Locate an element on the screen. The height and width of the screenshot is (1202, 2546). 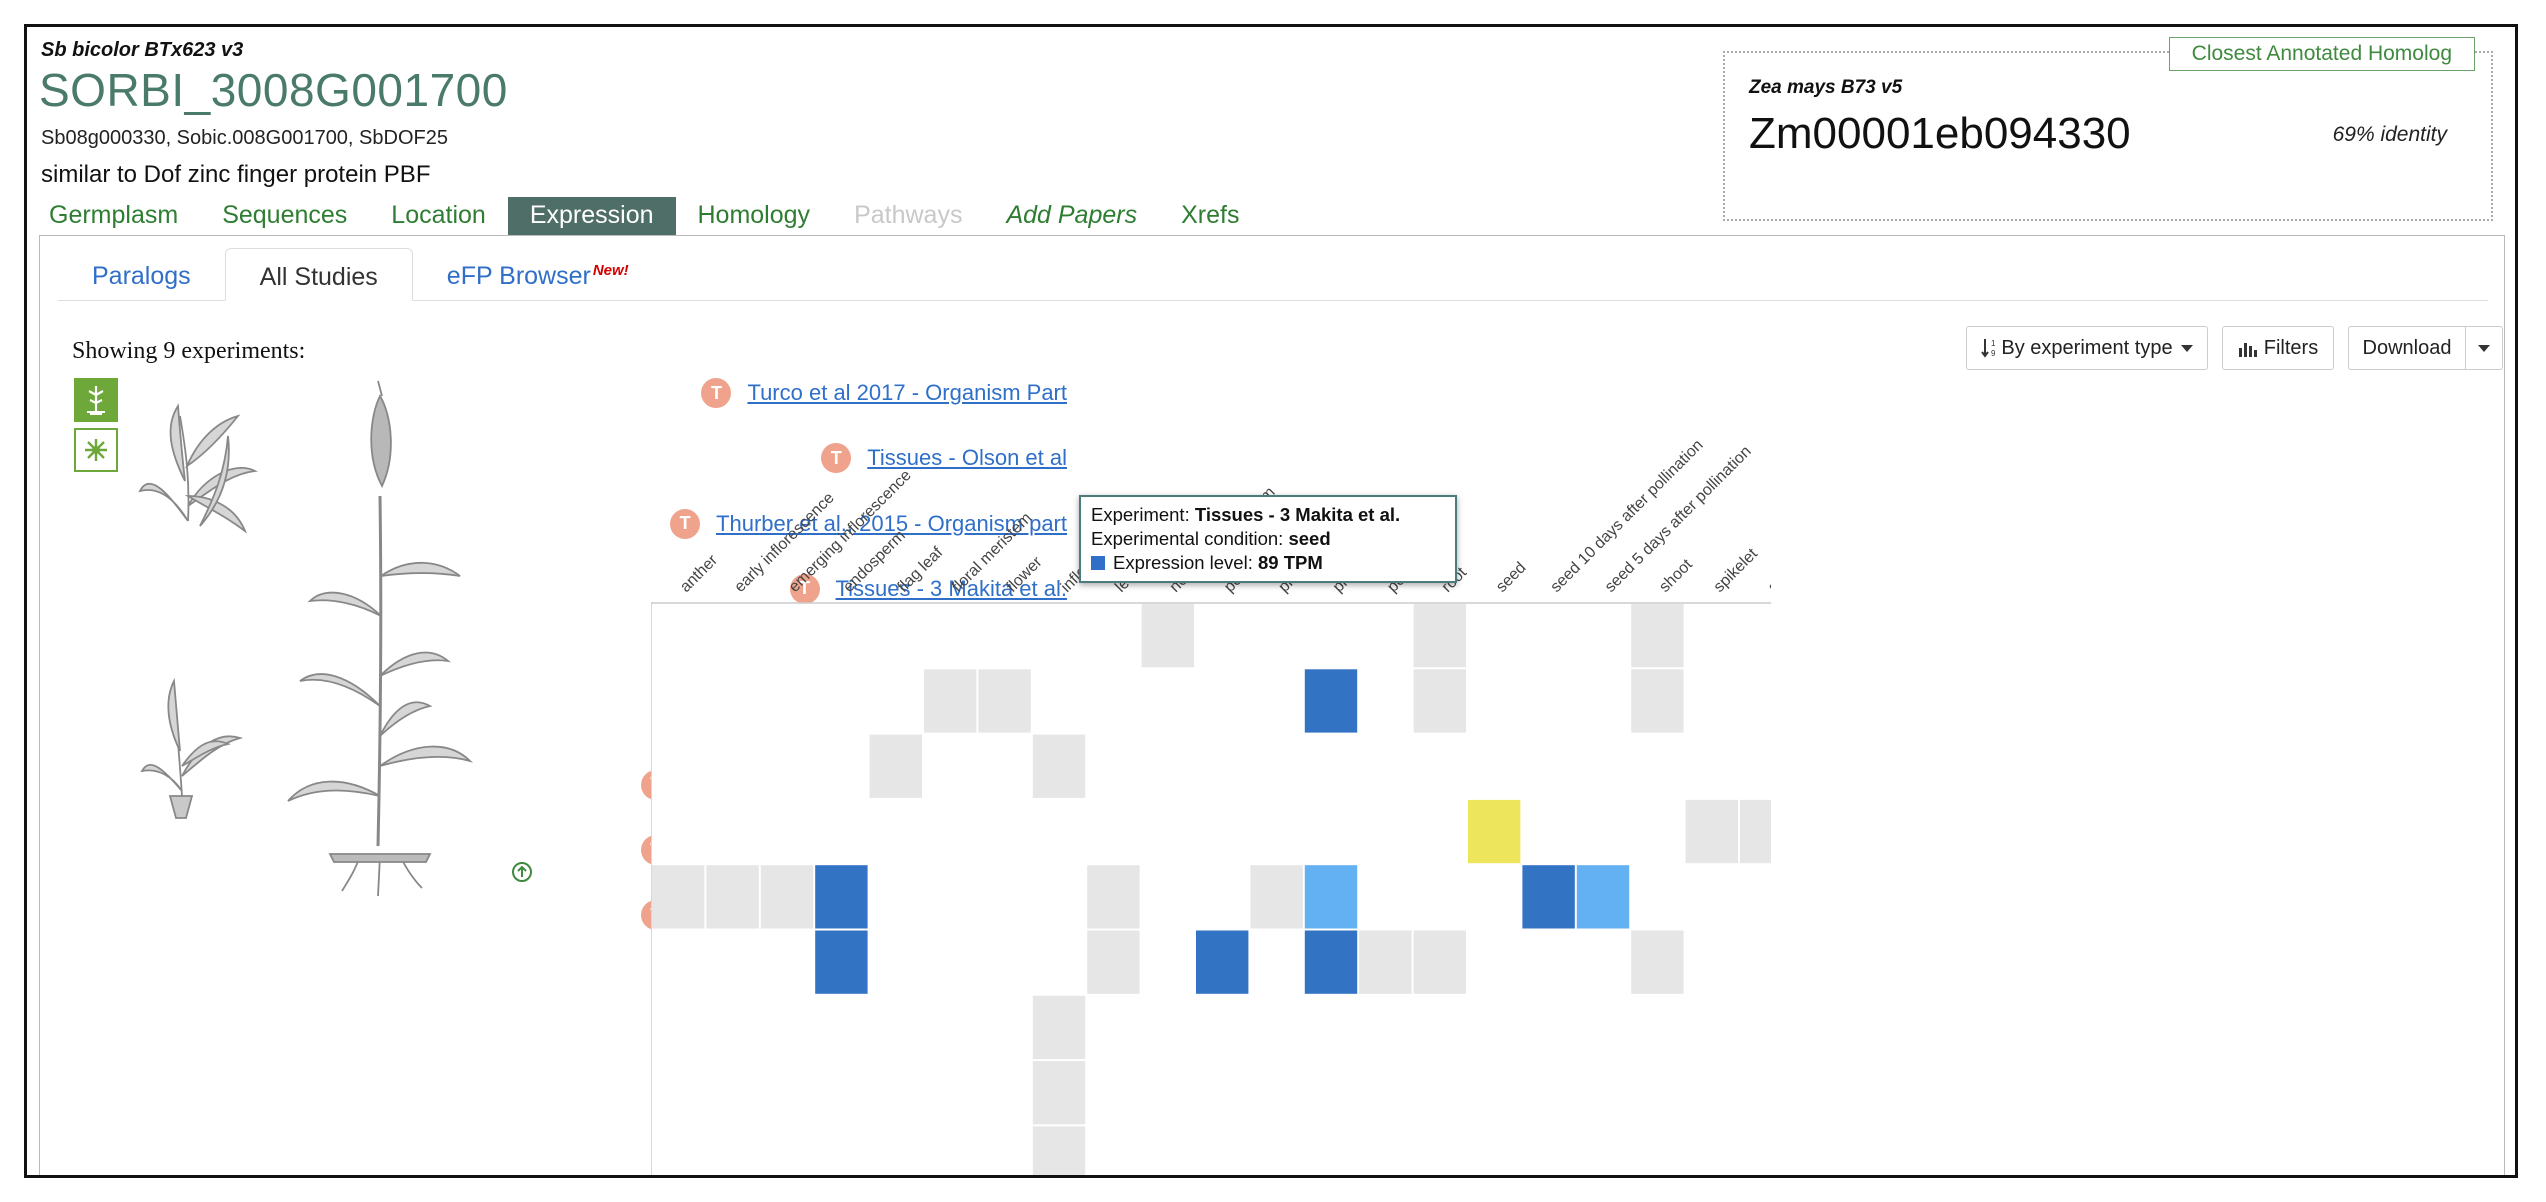
tab-location: Location is located at coordinates (438, 216).